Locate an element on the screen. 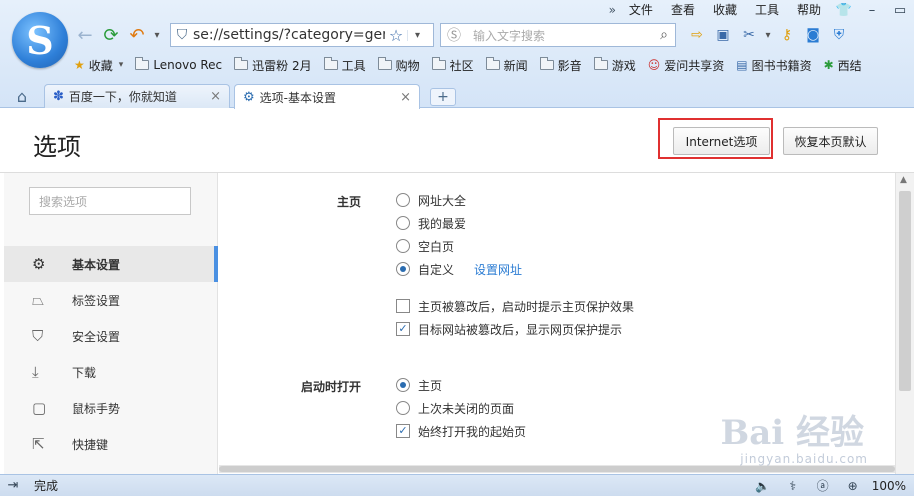 The width and height of the screenshot is (914, 496). sidebar-item-download: ⤓ 下载 is located at coordinates (111, 372).